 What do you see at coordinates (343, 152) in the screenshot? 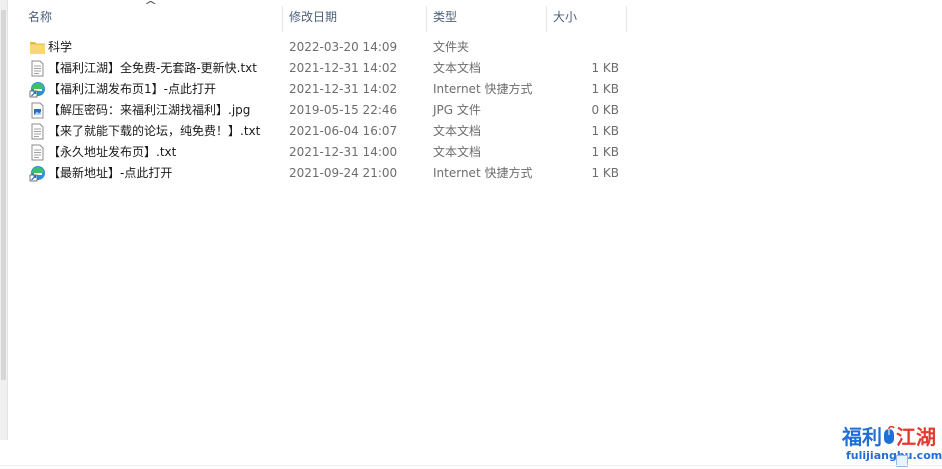
I see `file-date: 2021-12-31 14:00` at bounding box center [343, 152].